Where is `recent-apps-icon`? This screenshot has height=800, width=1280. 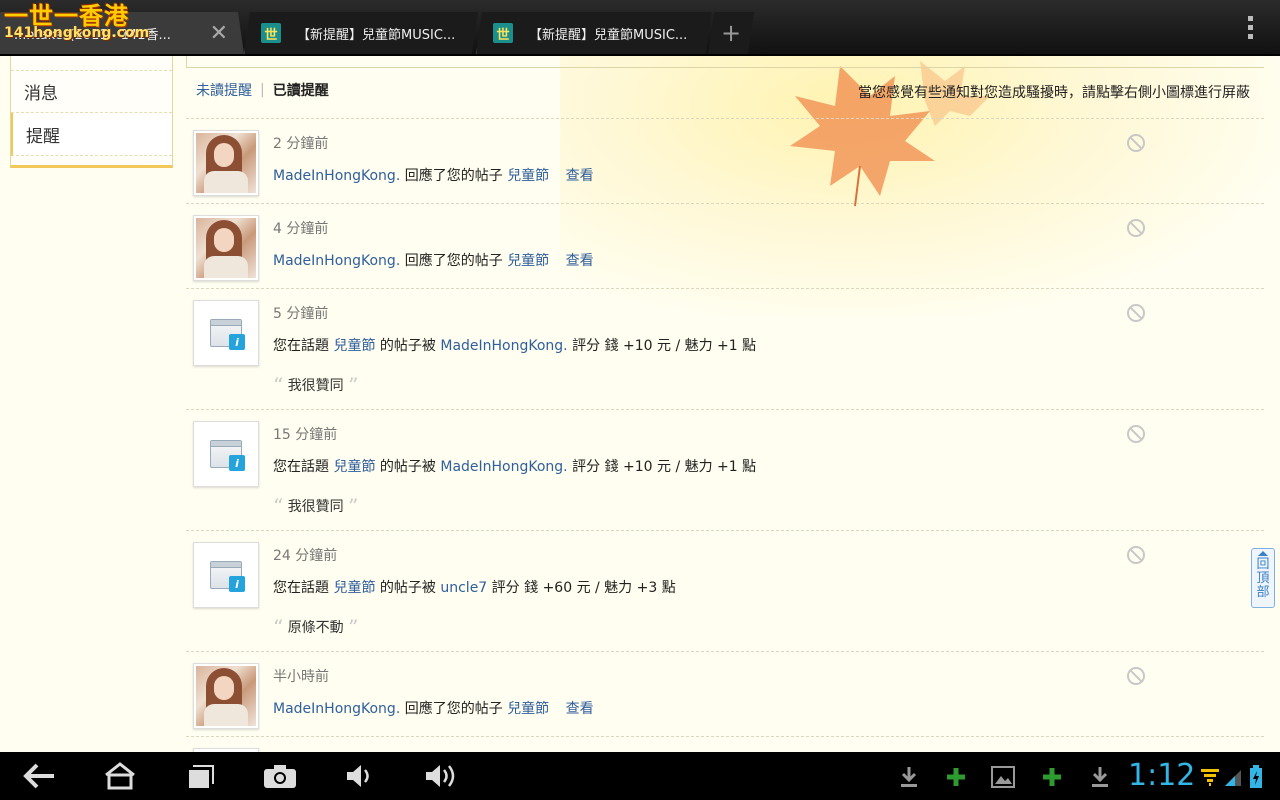 recent-apps-icon is located at coordinates (202, 776).